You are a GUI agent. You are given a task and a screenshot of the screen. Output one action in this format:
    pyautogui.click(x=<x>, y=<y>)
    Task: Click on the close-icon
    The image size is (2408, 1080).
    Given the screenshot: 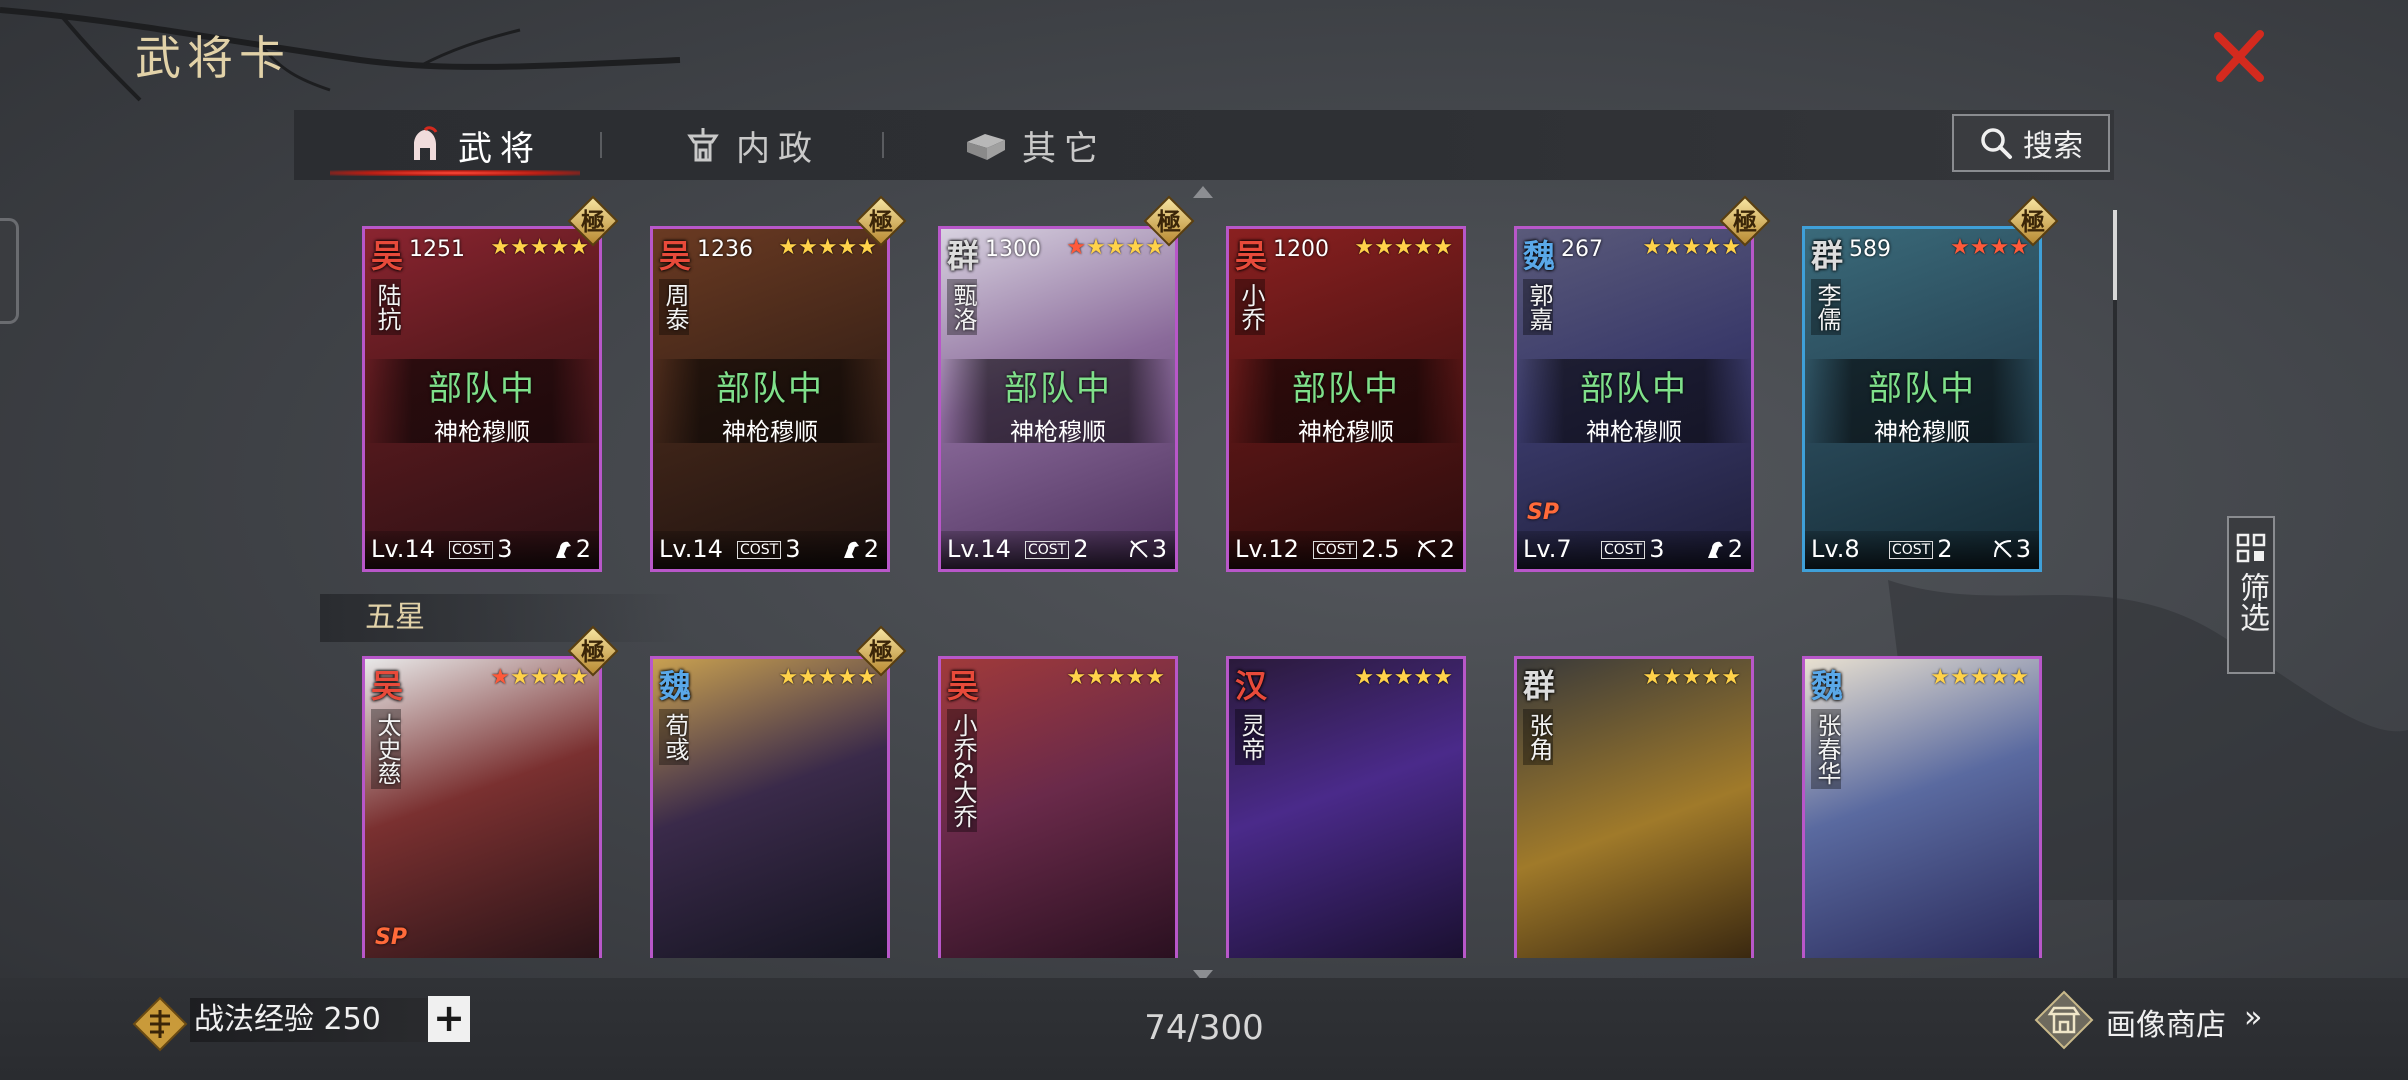 What is the action you would take?
    pyautogui.click(x=2240, y=56)
    